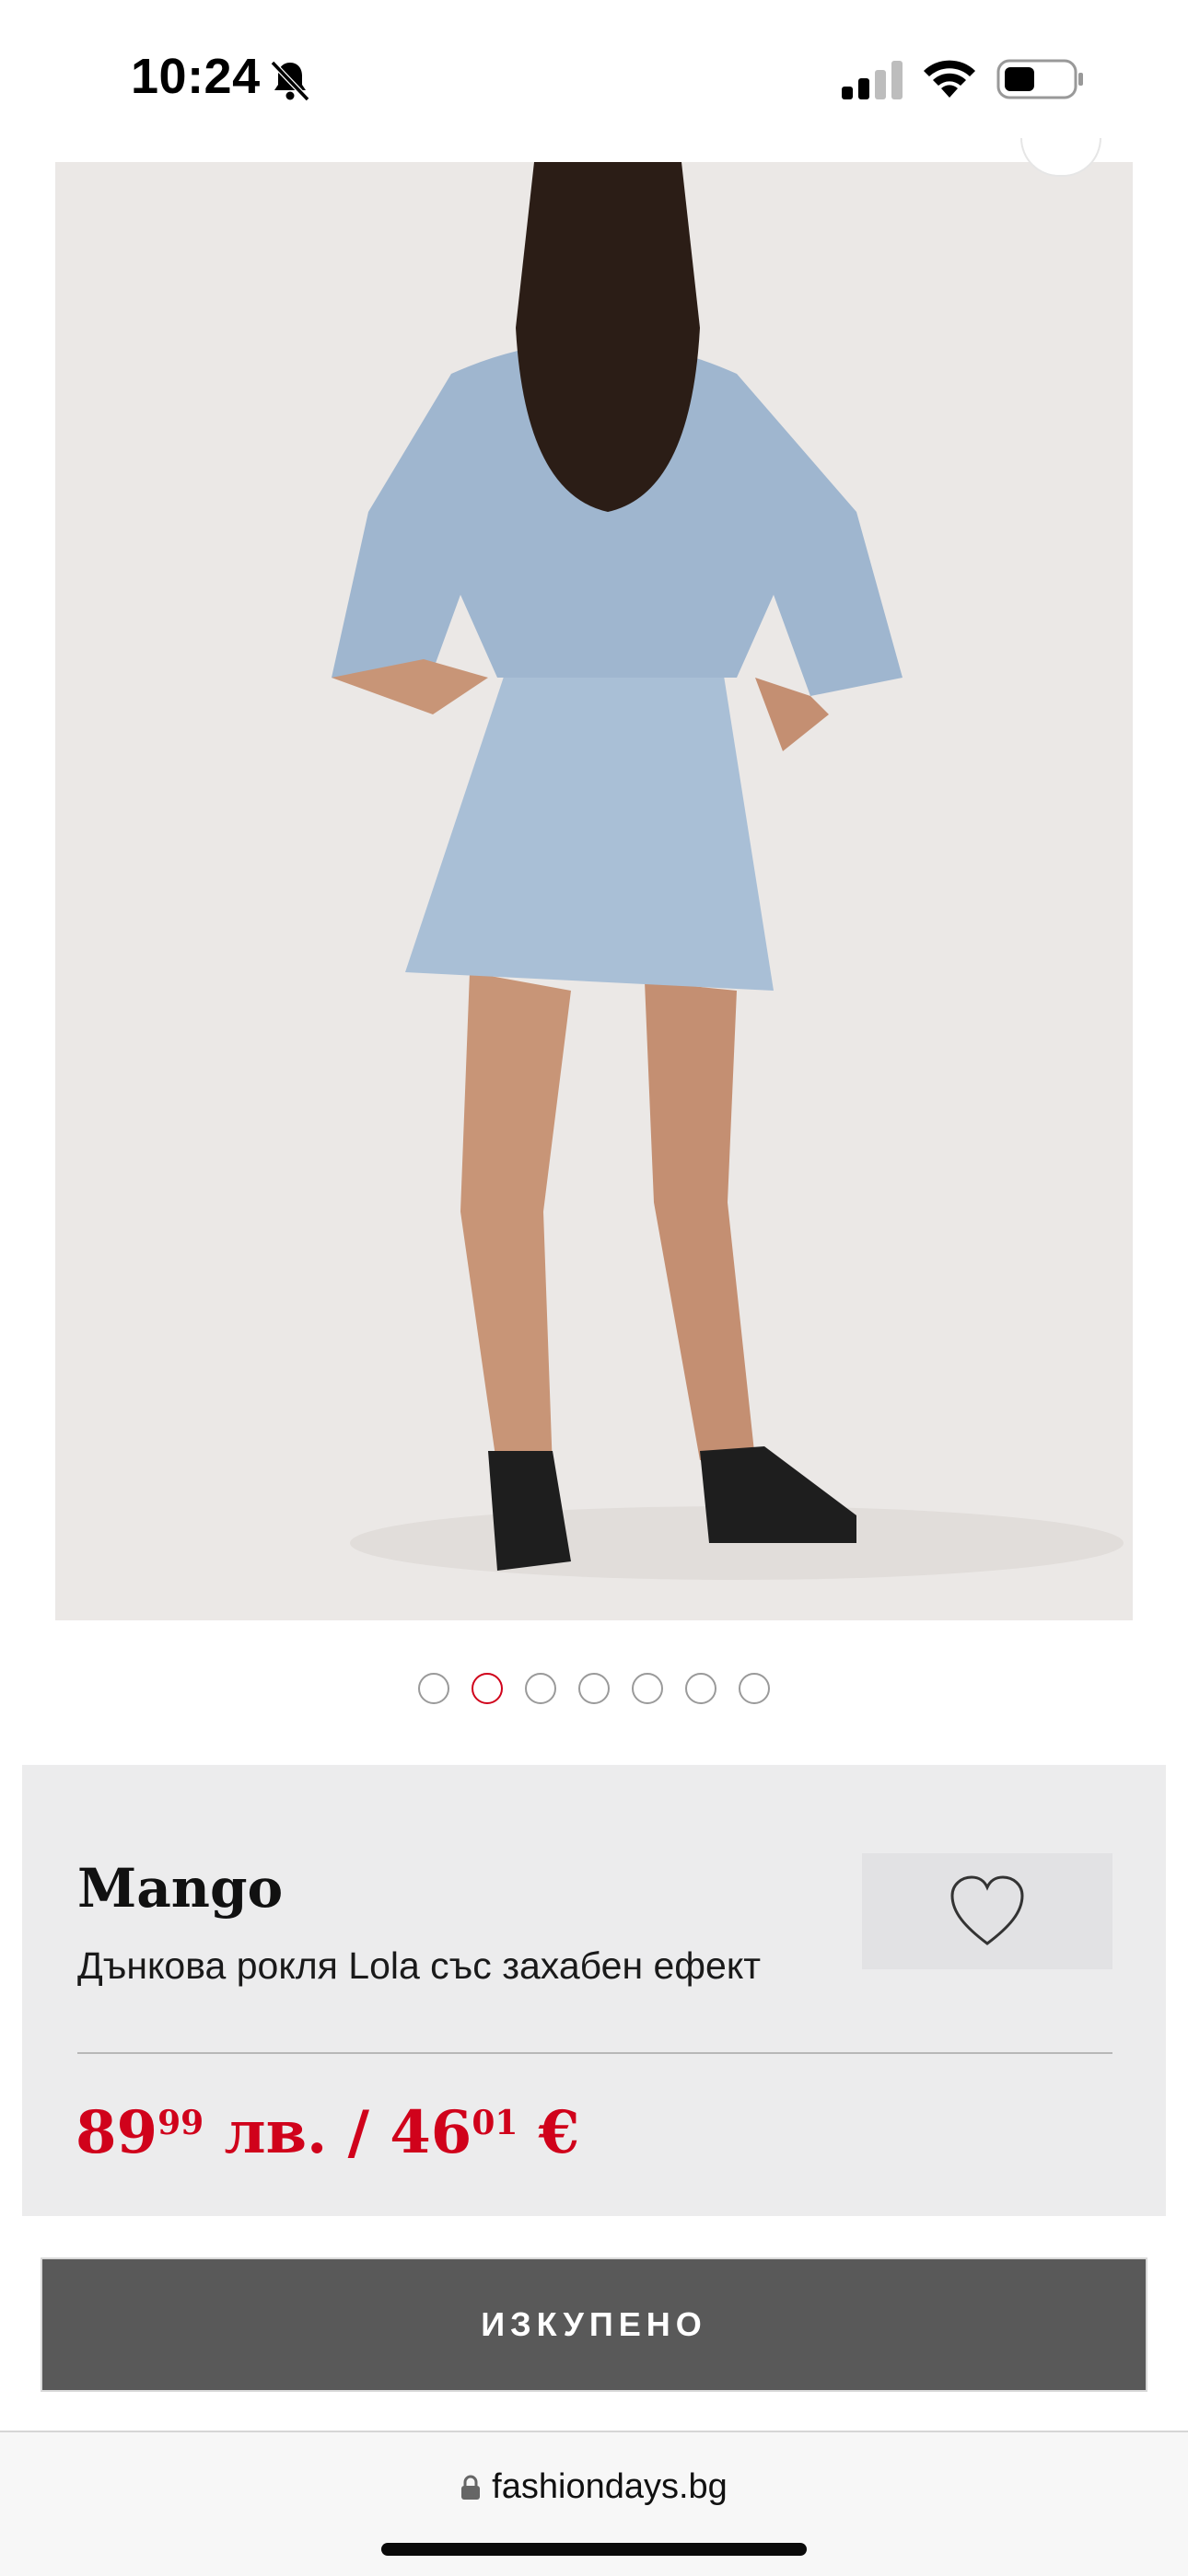  What do you see at coordinates (276, 2132) in the screenshot?
I see `price-bgn-currency: лв.` at bounding box center [276, 2132].